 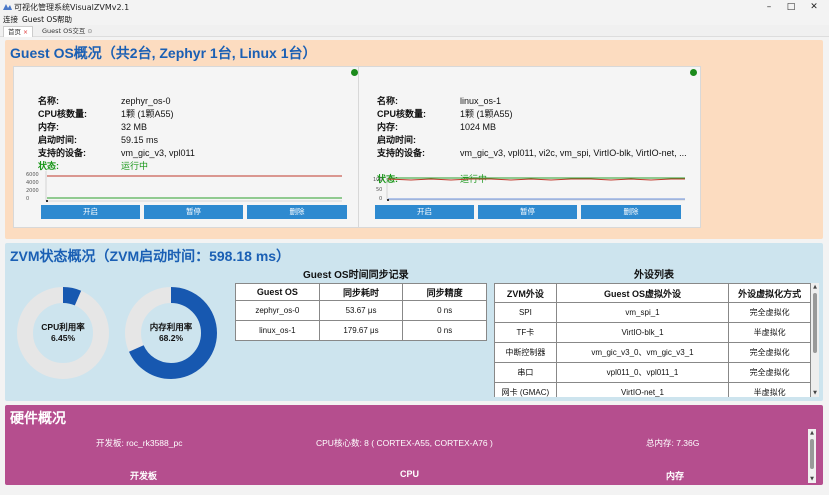 What do you see at coordinates (525, 312) in the screenshot?
I see `table-cell: SPI` at bounding box center [525, 312].